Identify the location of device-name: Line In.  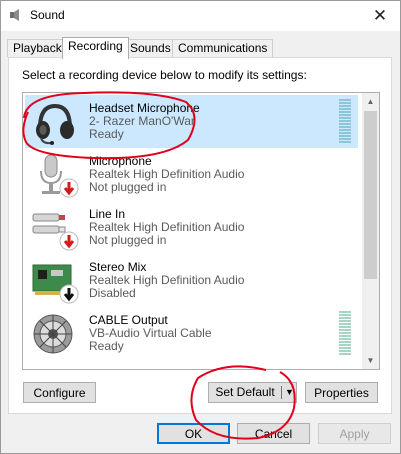
(107, 214).